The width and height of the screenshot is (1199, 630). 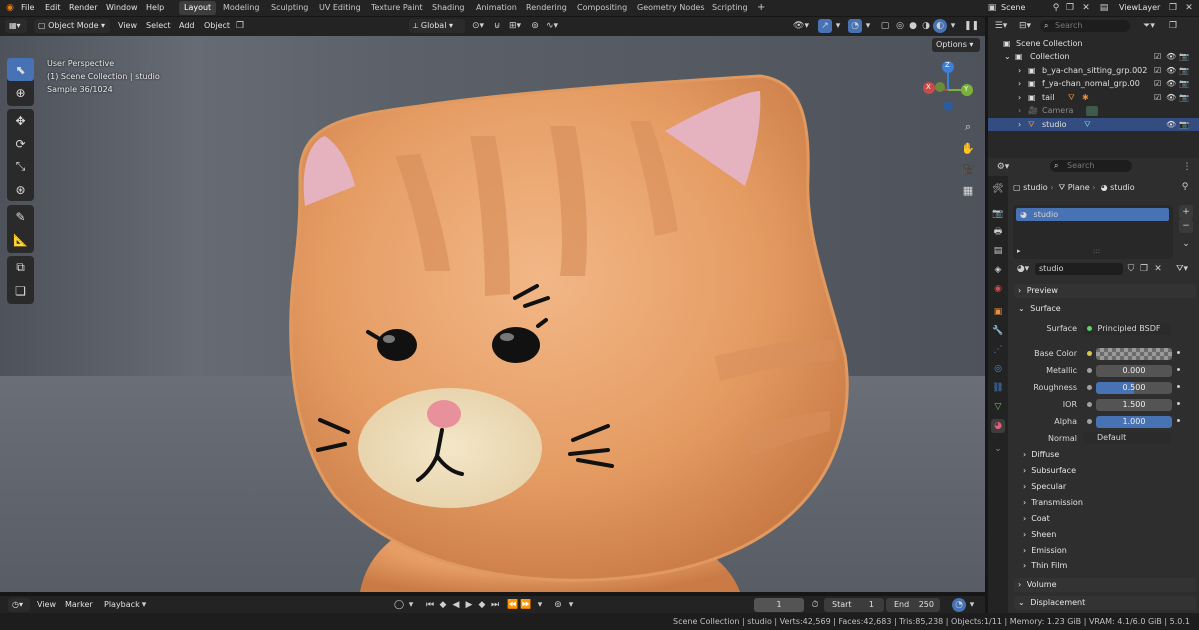 I want to click on unlink-material-icon: ✕, so click(x=1158, y=269).